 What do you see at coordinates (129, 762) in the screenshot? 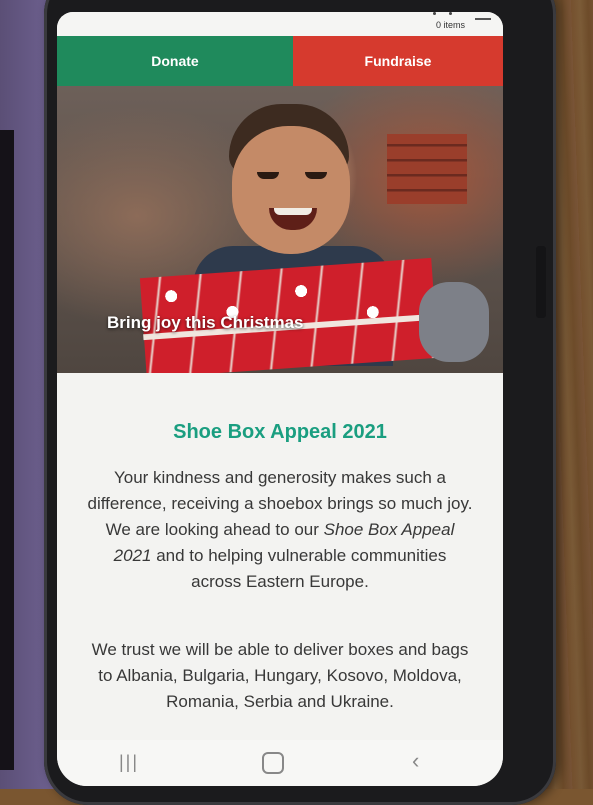
I see `recent-apps-icon: |||` at bounding box center [129, 762].